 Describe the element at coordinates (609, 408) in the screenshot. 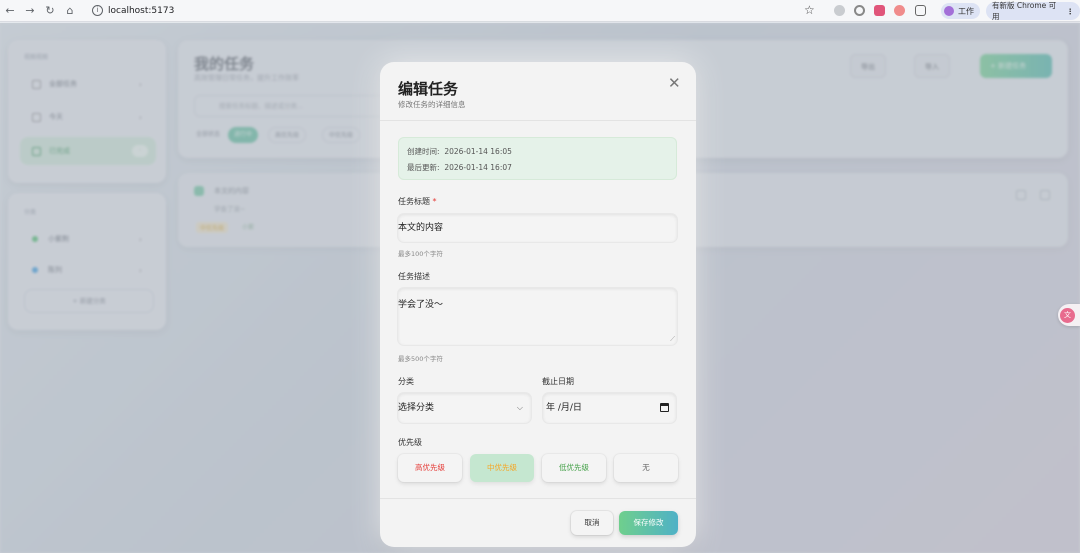

I see `due-date-input: 年 /月/日` at that location.